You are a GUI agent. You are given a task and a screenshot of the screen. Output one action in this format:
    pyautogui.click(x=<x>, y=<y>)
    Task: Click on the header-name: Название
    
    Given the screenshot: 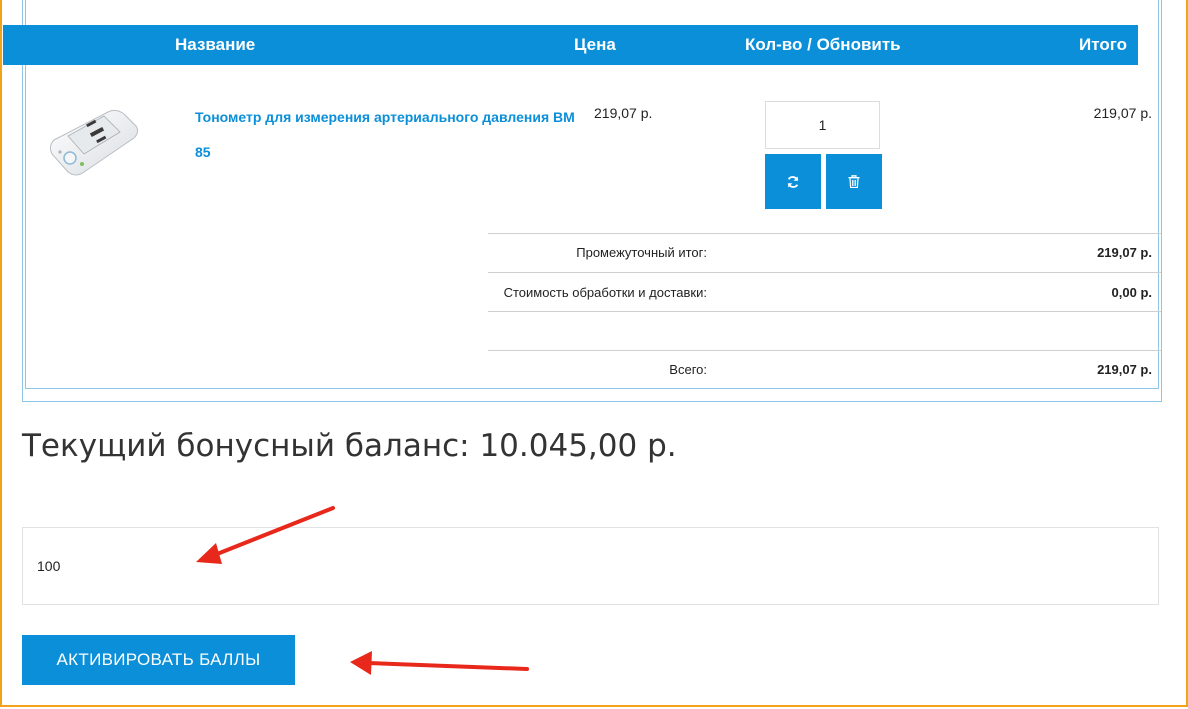 What is the action you would take?
    pyautogui.click(x=215, y=44)
    